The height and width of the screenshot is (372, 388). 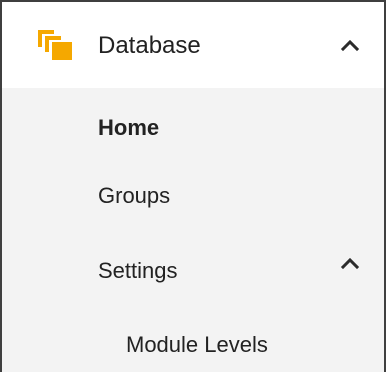 What do you see at coordinates (55, 45) in the screenshot?
I see `database-folder-icon` at bounding box center [55, 45].